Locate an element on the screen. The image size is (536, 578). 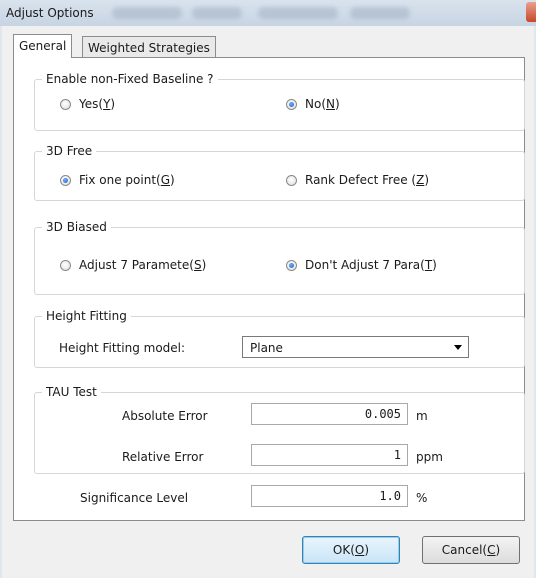
significance-level-unit: % is located at coordinates (422, 498).